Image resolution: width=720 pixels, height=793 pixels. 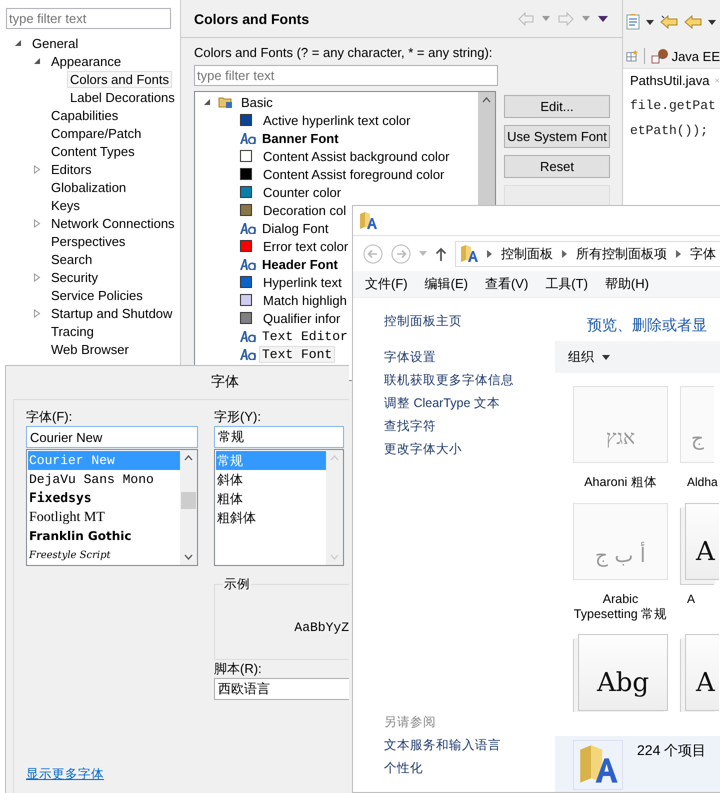 I want to click on font-list: Courier New DejaVu Sans Mono Fixedsys Footlight MT Franklin Gothic Freestyle Script, so click(x=112, y=507).